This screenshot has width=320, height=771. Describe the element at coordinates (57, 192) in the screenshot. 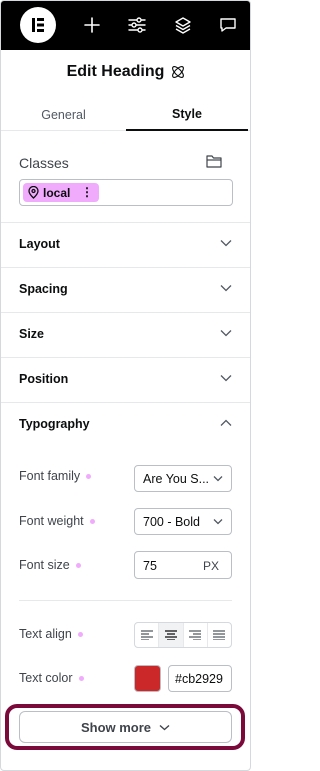

I see `class-chip-label: local` at that location.